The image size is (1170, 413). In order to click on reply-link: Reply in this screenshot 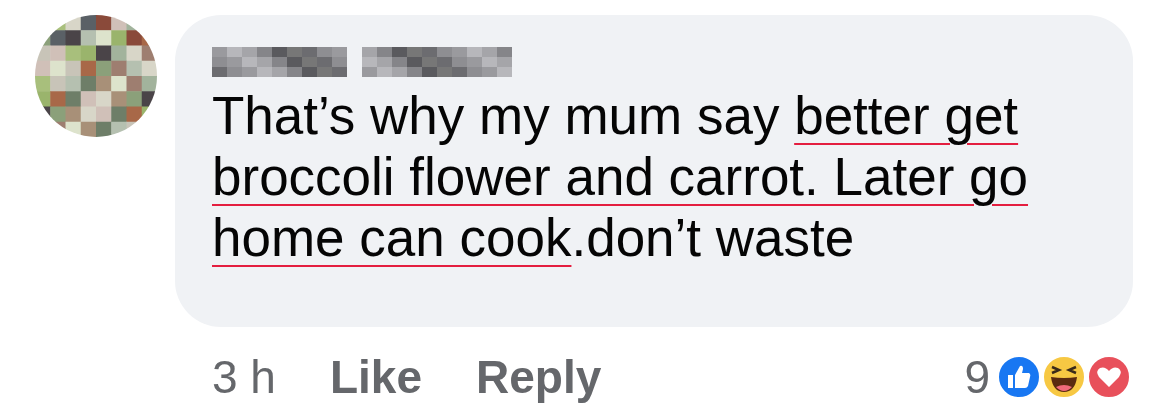, I will do `click(539, 377)`.